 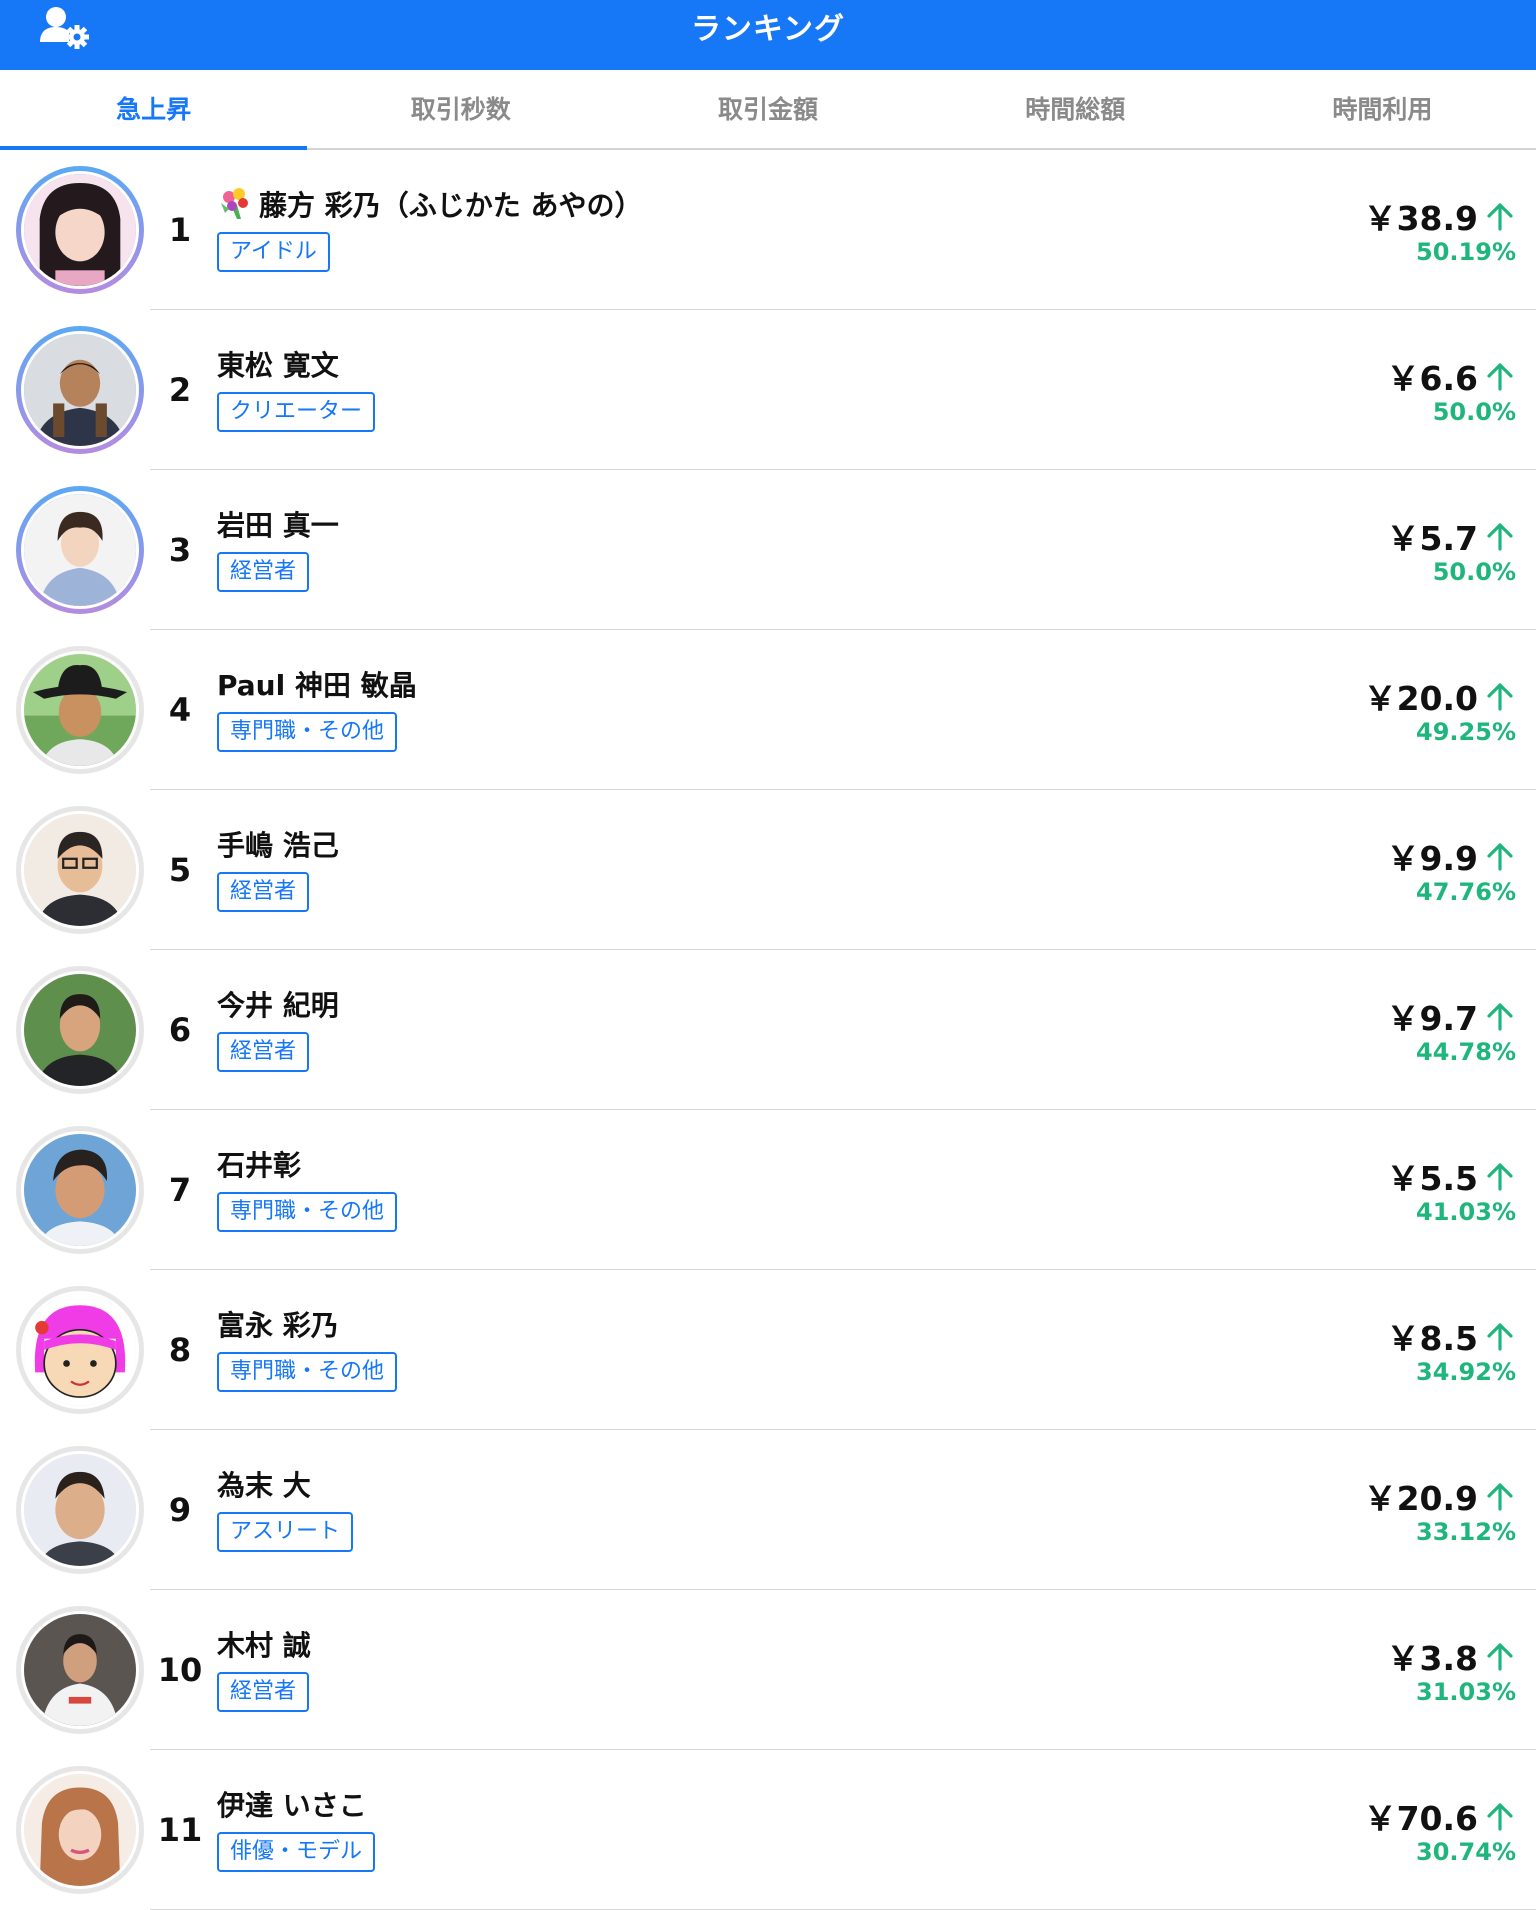 What do you see at coordinates (180, 230) in the screenshot?
I see `rank-number: 1` at bounding box center [180, 230].